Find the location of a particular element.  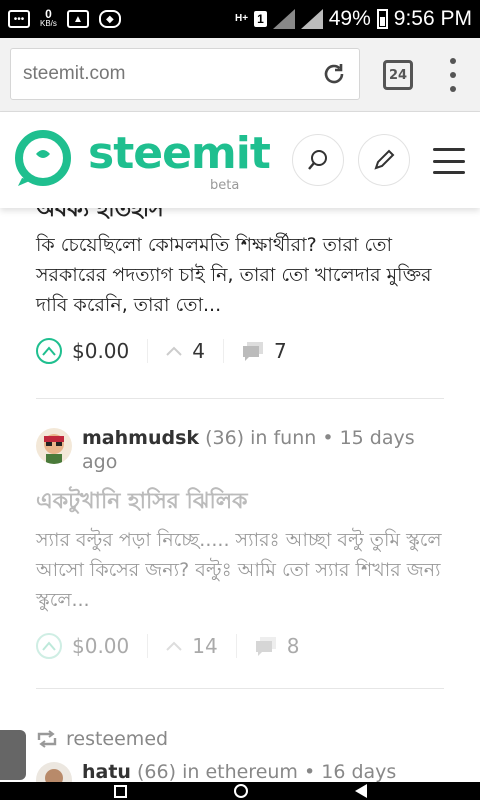

comments-stat: 8 is located at coordinates (276, 646).